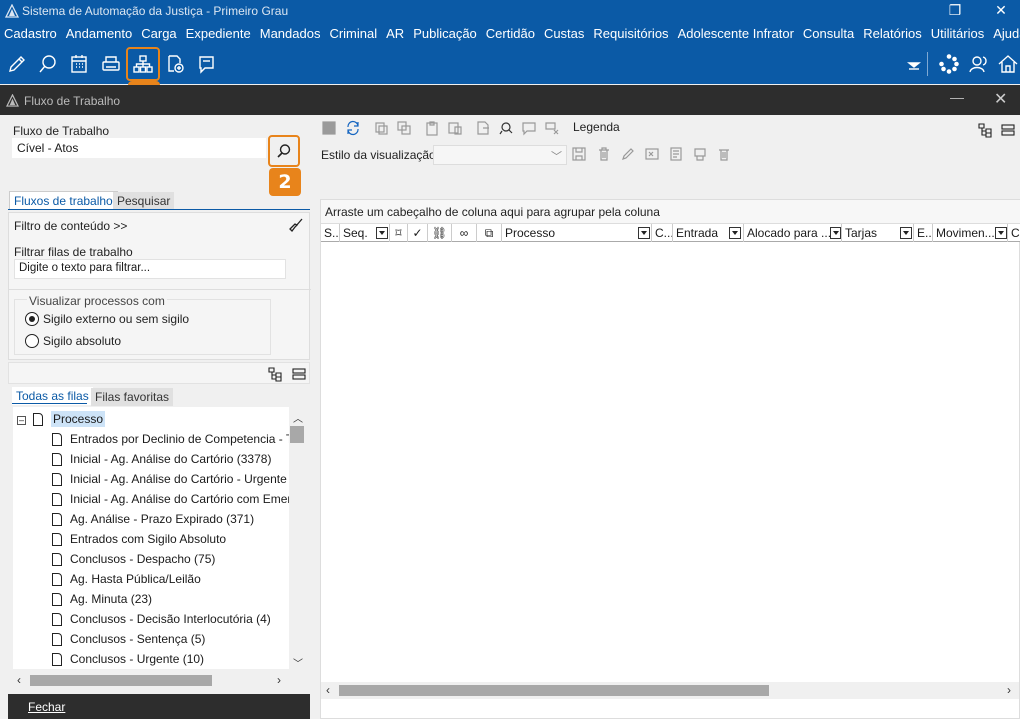  Describe the element at coordinates (878, 233) in the screenshot. I see `col-tarjas: Tarjas` at that location.